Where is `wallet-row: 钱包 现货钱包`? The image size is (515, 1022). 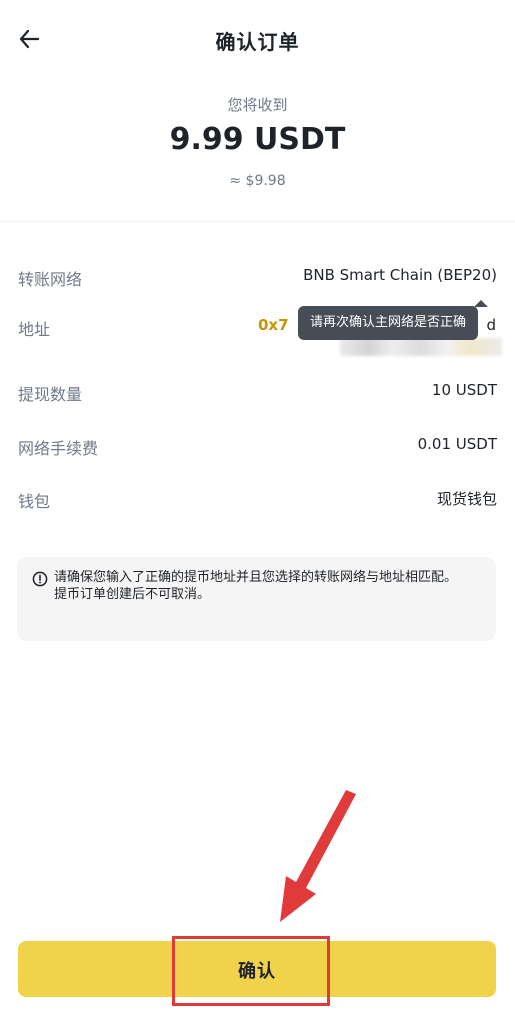 wallet-row: 钱包 现货钱包 is located at coordinates (257, 500).